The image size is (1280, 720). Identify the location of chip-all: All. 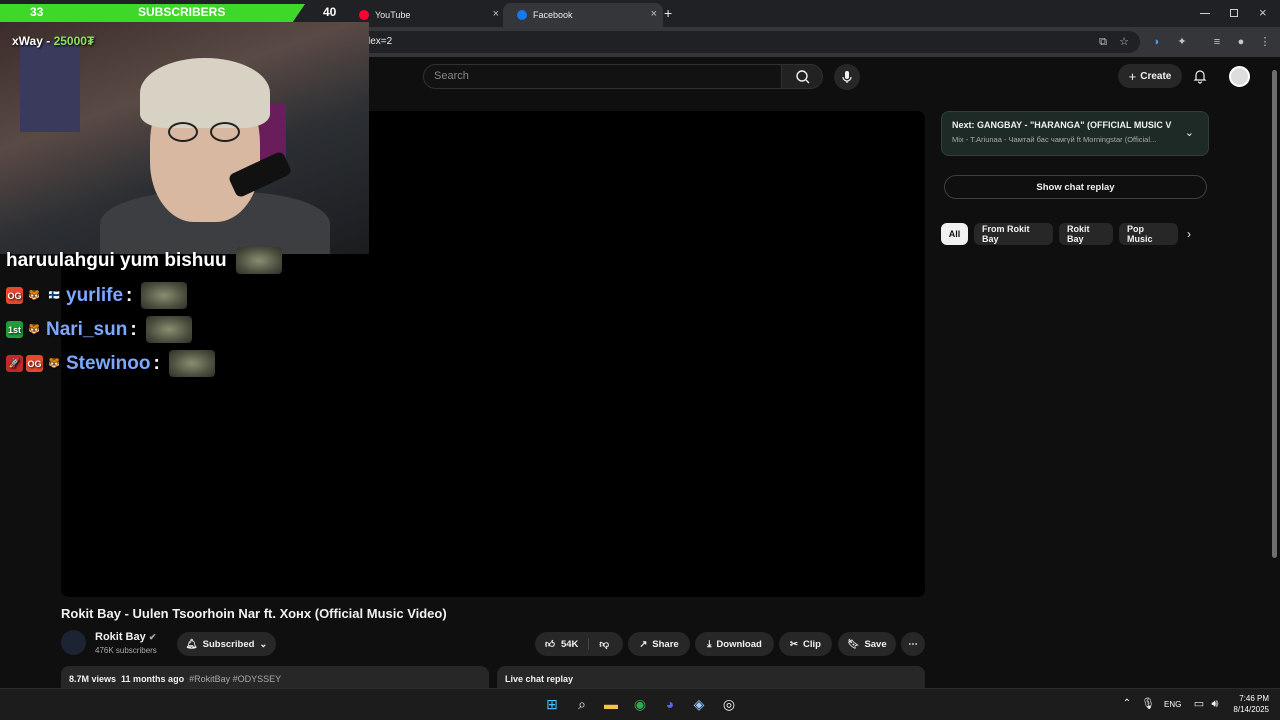
(954, 234).